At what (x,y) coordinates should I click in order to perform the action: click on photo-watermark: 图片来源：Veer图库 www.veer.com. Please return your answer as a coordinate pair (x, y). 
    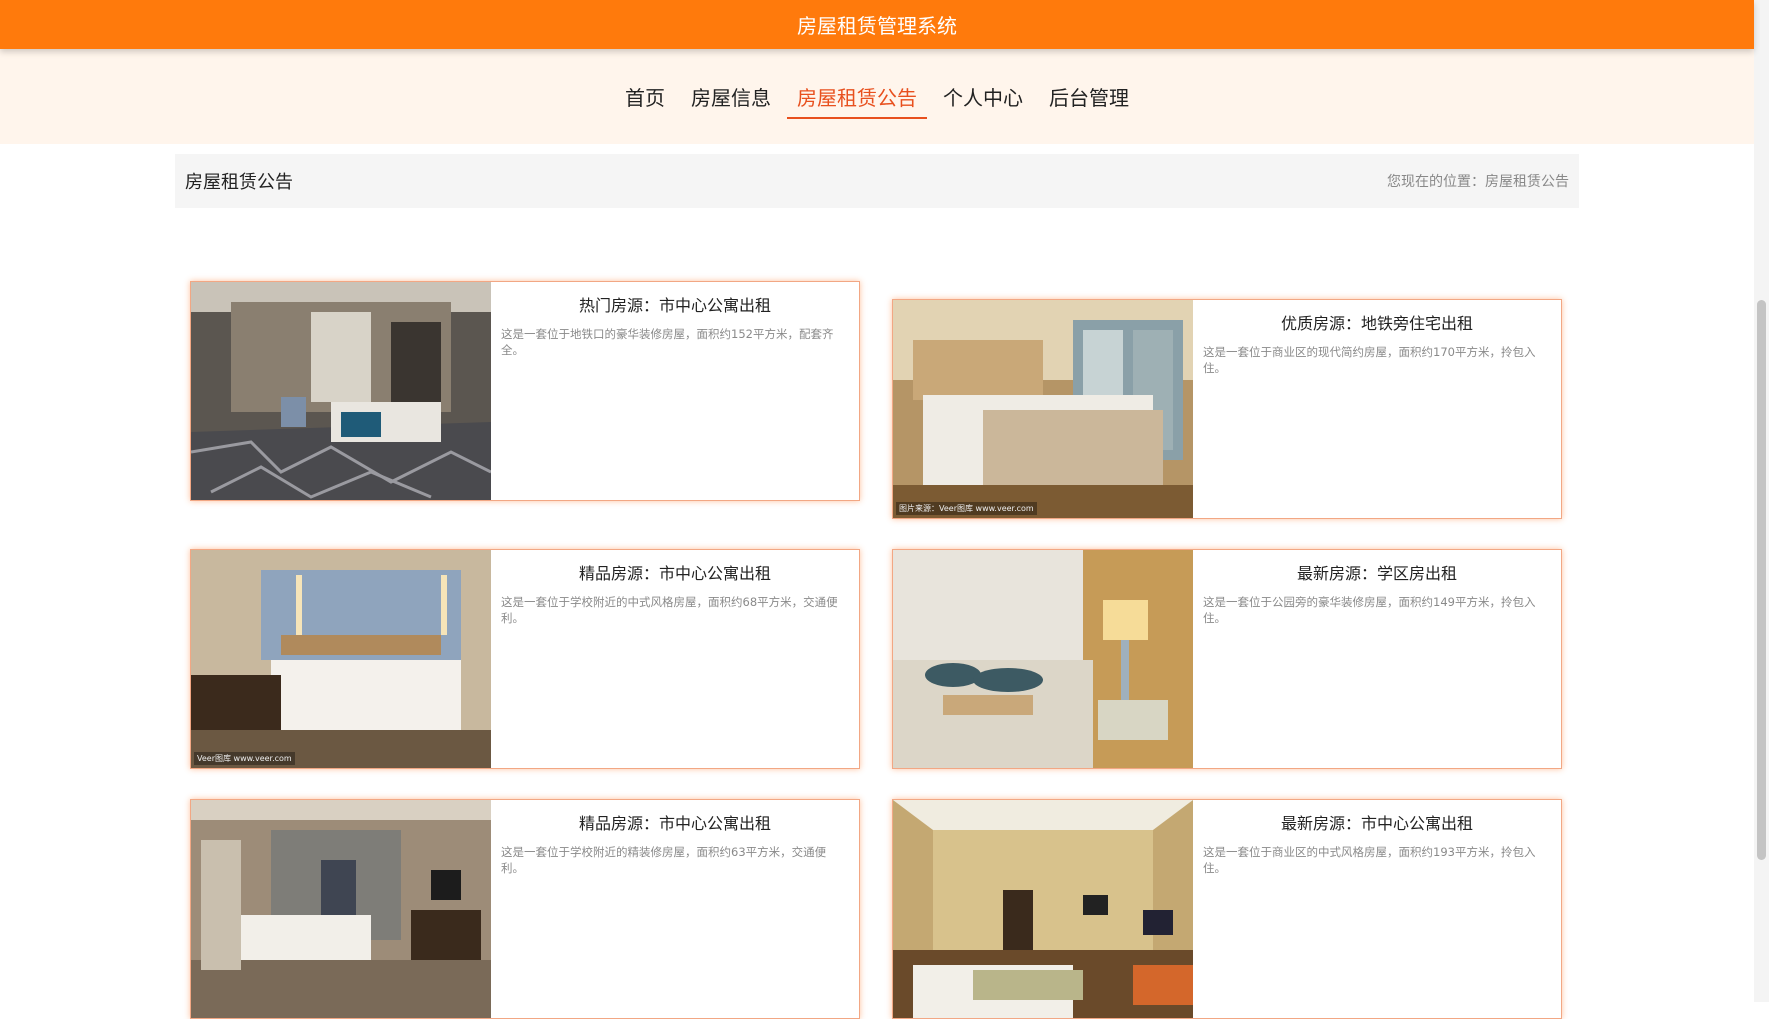
    Looking at the image, I should click on (966, 508).